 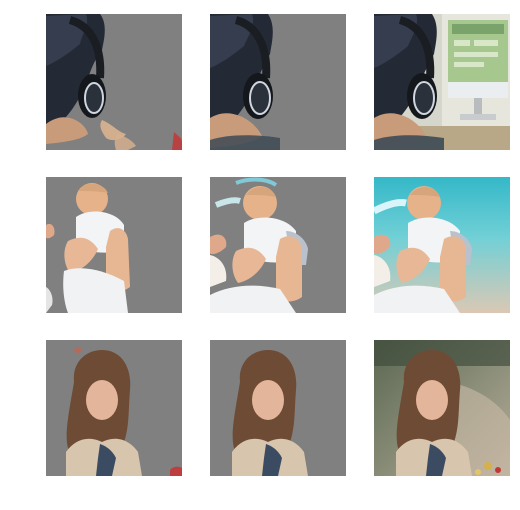 I want to click on row2-col1-image-baby-masked-coarse, so click(x=114, y=245).